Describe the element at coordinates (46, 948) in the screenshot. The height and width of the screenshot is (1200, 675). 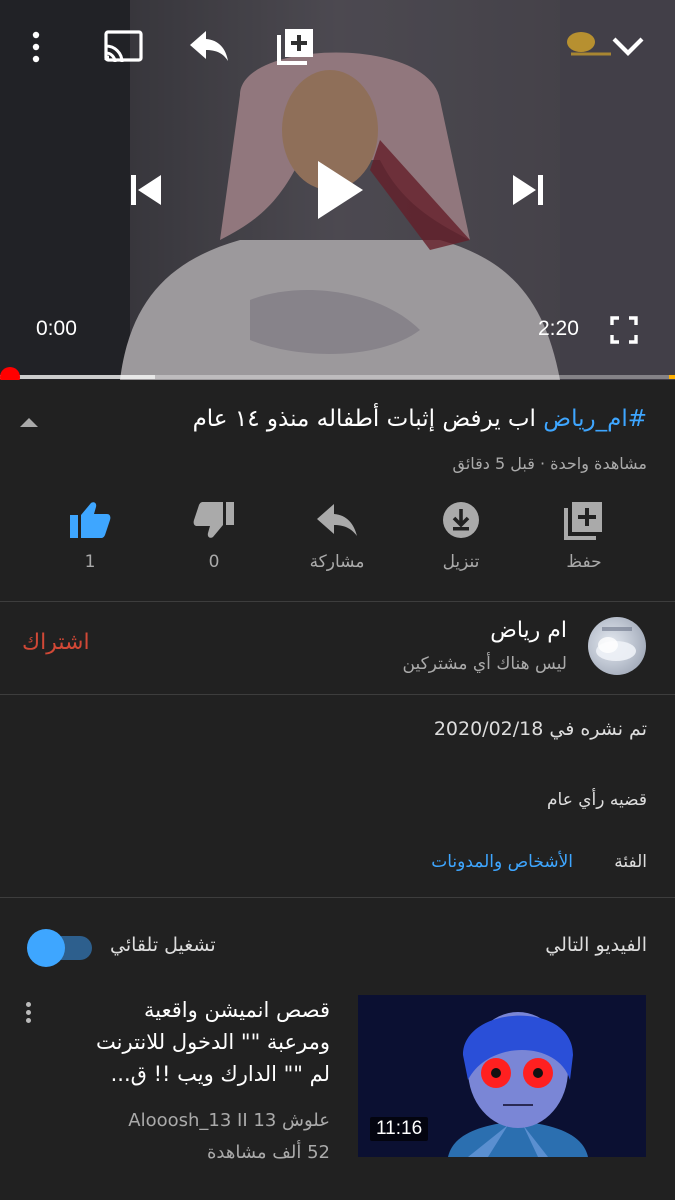
I see `autoplay-toggle-knob` at that location.